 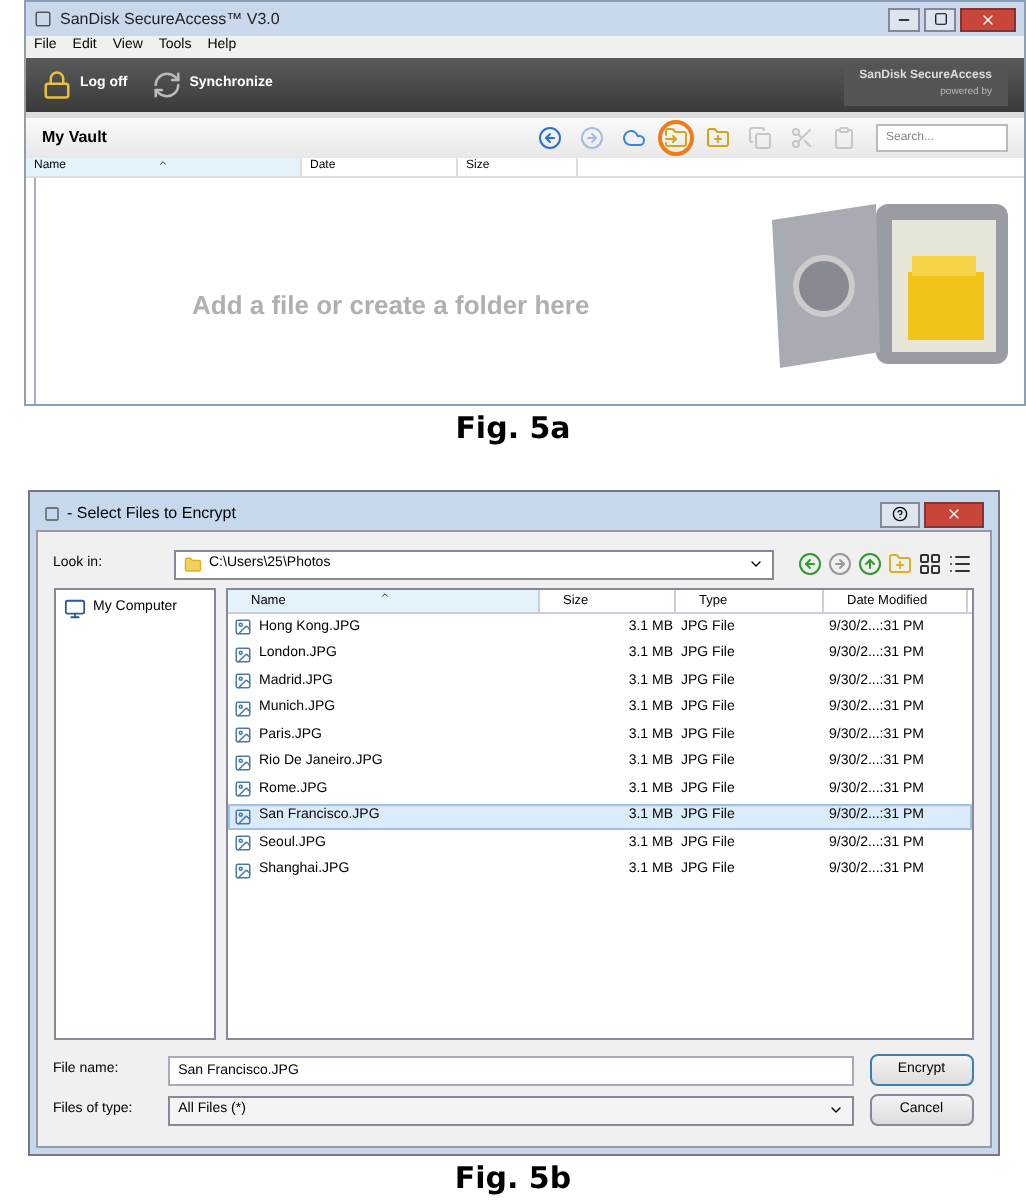 I want to click on dialog-title: - Select Files to Encrypt, so click(x=151, y=514).